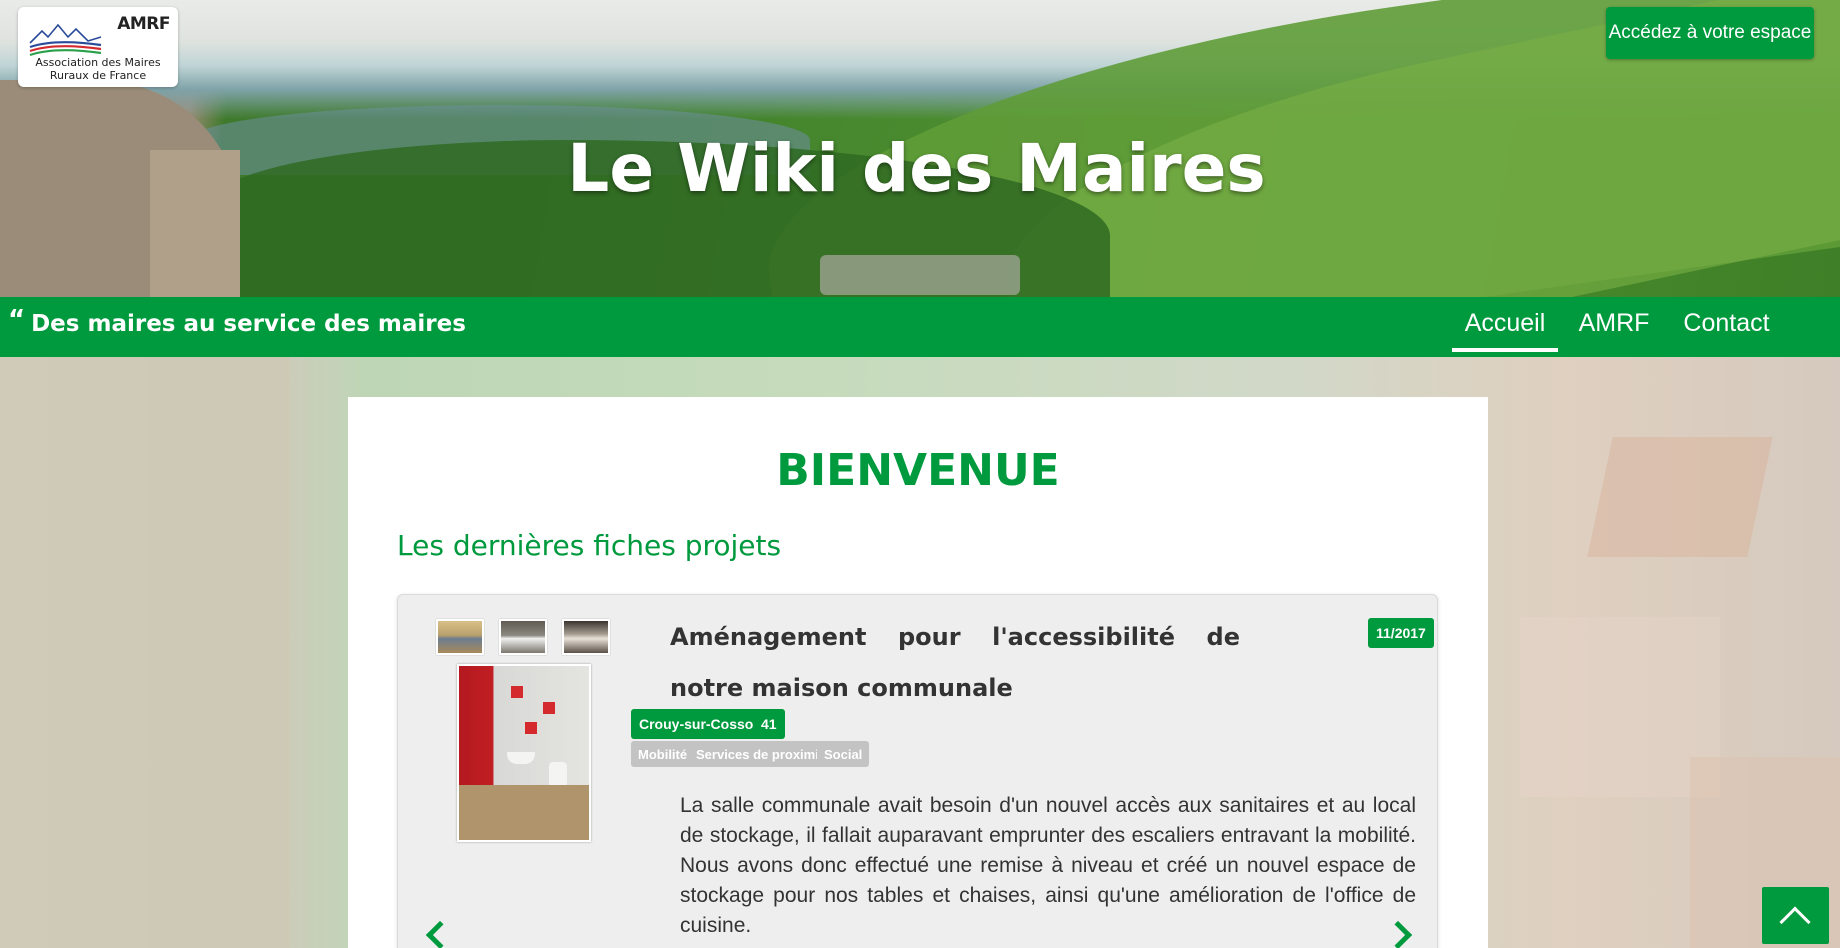  I want to click on quote-icon: “, so click(17, 320).